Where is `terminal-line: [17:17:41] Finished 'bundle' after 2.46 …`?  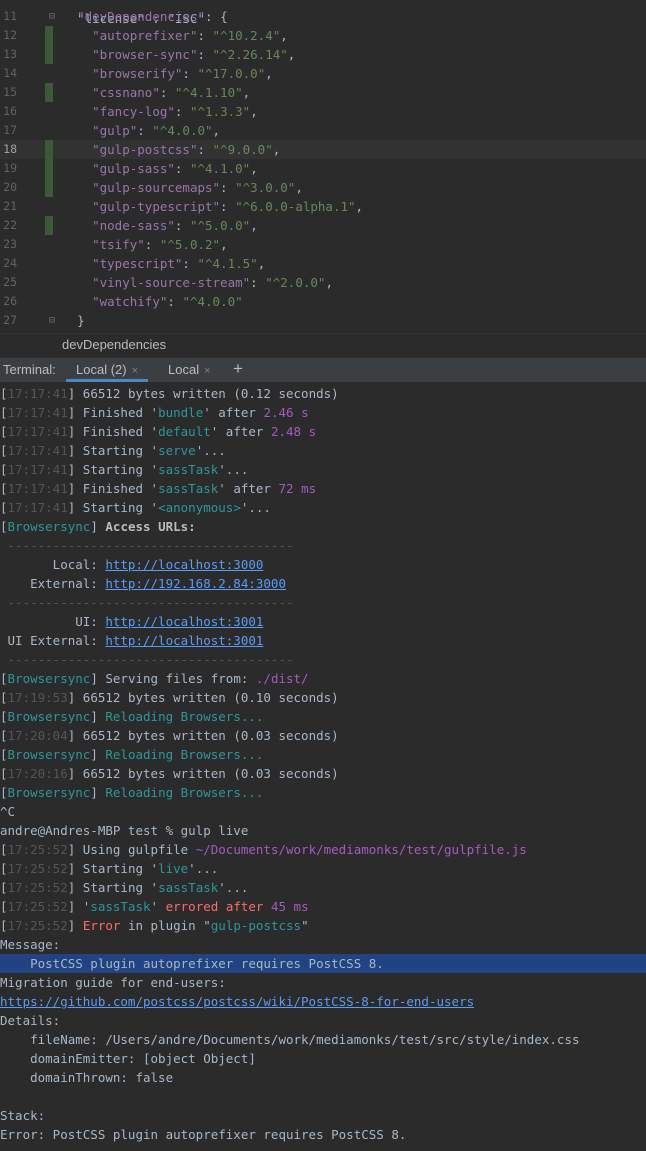
terminal-line: [17:17:41] Finished 'bundle' after 2.46 … is located at coordinates (323, 412).